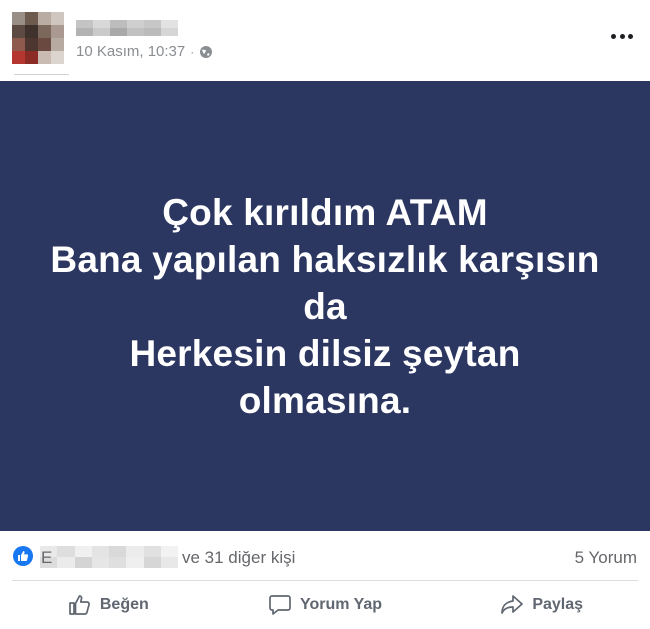 This screenshot has height=629, width=650. What do you see at coordinates (238, 558) in the screenshot?
I see `reactions-count: ve 31 diğer kişi` at bounding box center [238, 558].